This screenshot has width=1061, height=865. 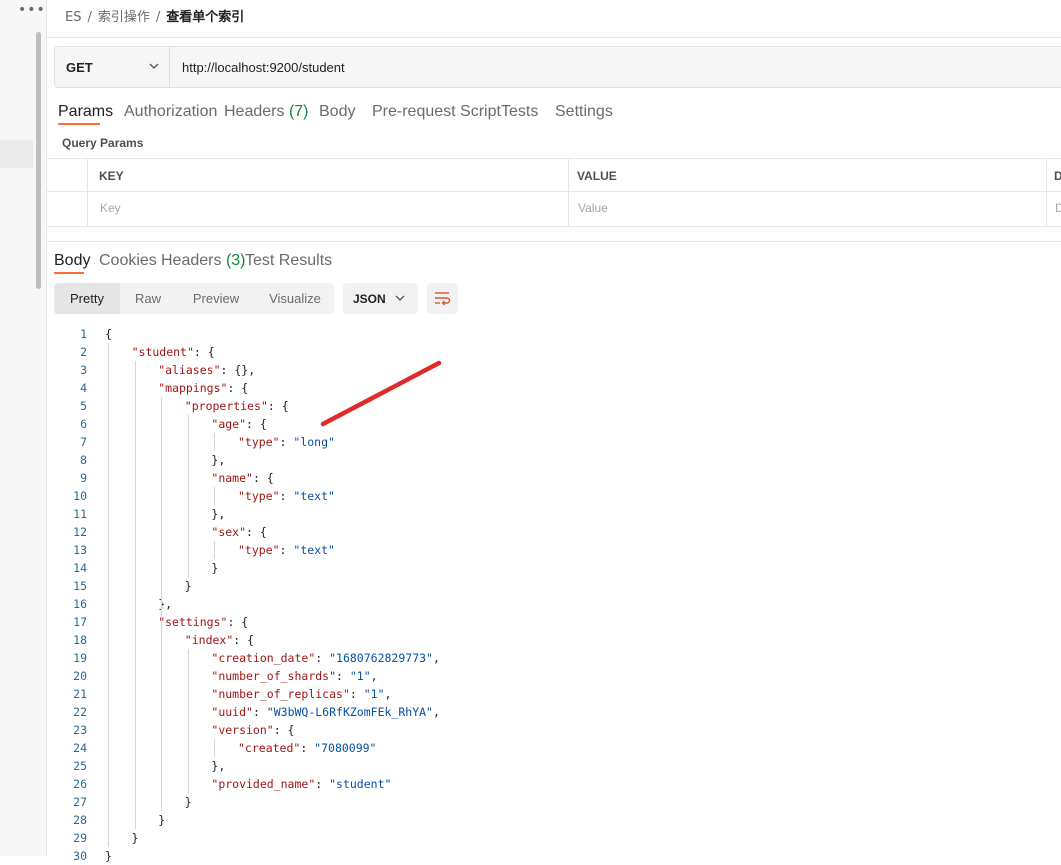 What do you see at coordinates (83, 442) in the screenshot?
I see `line-number: 7` at bounding box center [83, 442].